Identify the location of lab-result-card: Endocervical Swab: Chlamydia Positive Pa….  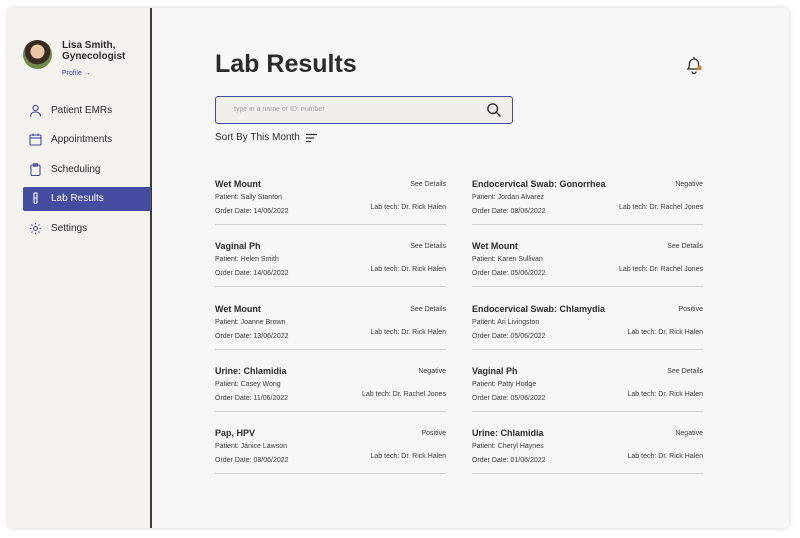
(587, 327).